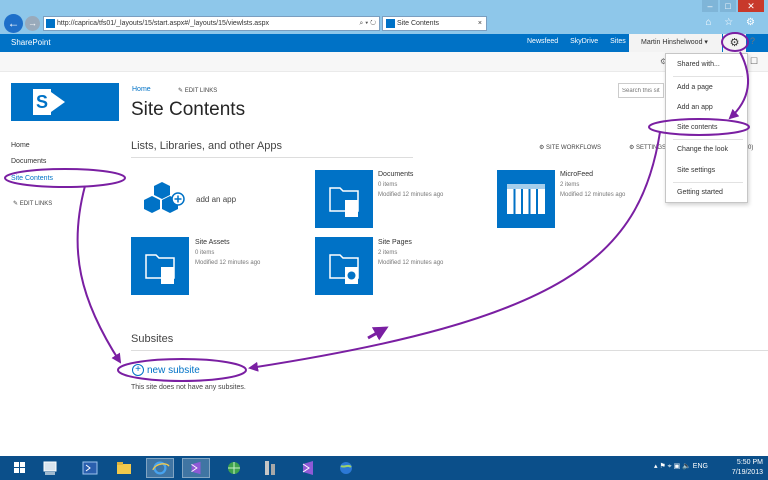 Image resolution: width=768 pixels, height=480 pixels. Describe the element at coordinates (212, 242) in the screenshot. I see `site-assets-title: Site Assets` at that location.